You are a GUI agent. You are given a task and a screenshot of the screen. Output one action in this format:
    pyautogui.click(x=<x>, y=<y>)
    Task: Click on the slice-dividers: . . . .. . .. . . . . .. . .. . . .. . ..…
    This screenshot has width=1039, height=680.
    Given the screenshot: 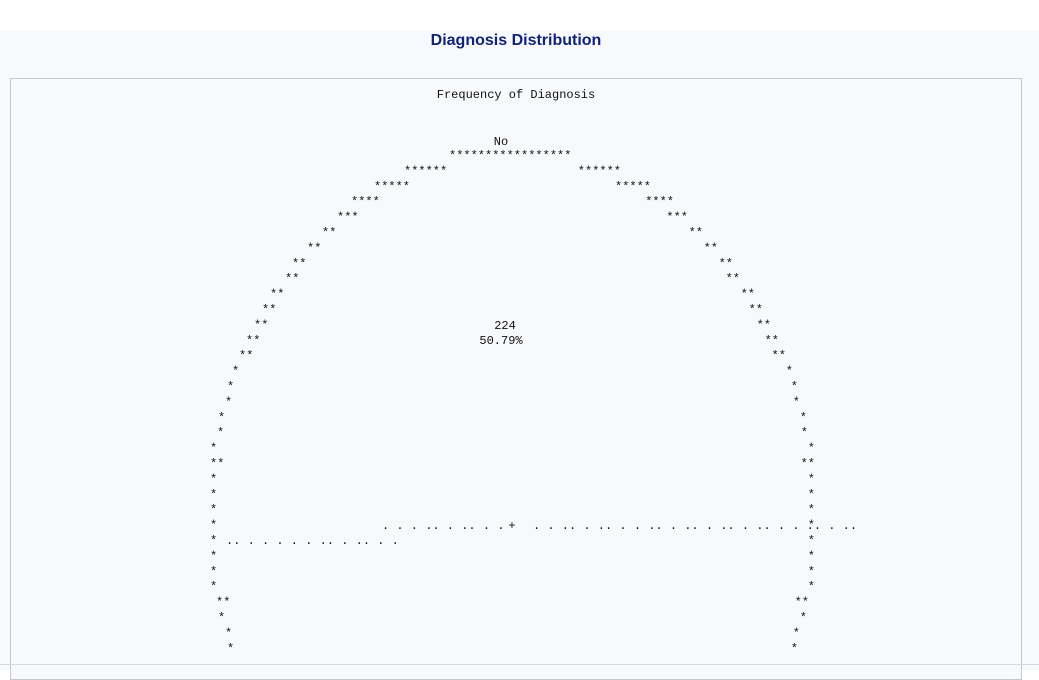 What is the action you would take?
    pyautogui.click(x=541, y=533)
    